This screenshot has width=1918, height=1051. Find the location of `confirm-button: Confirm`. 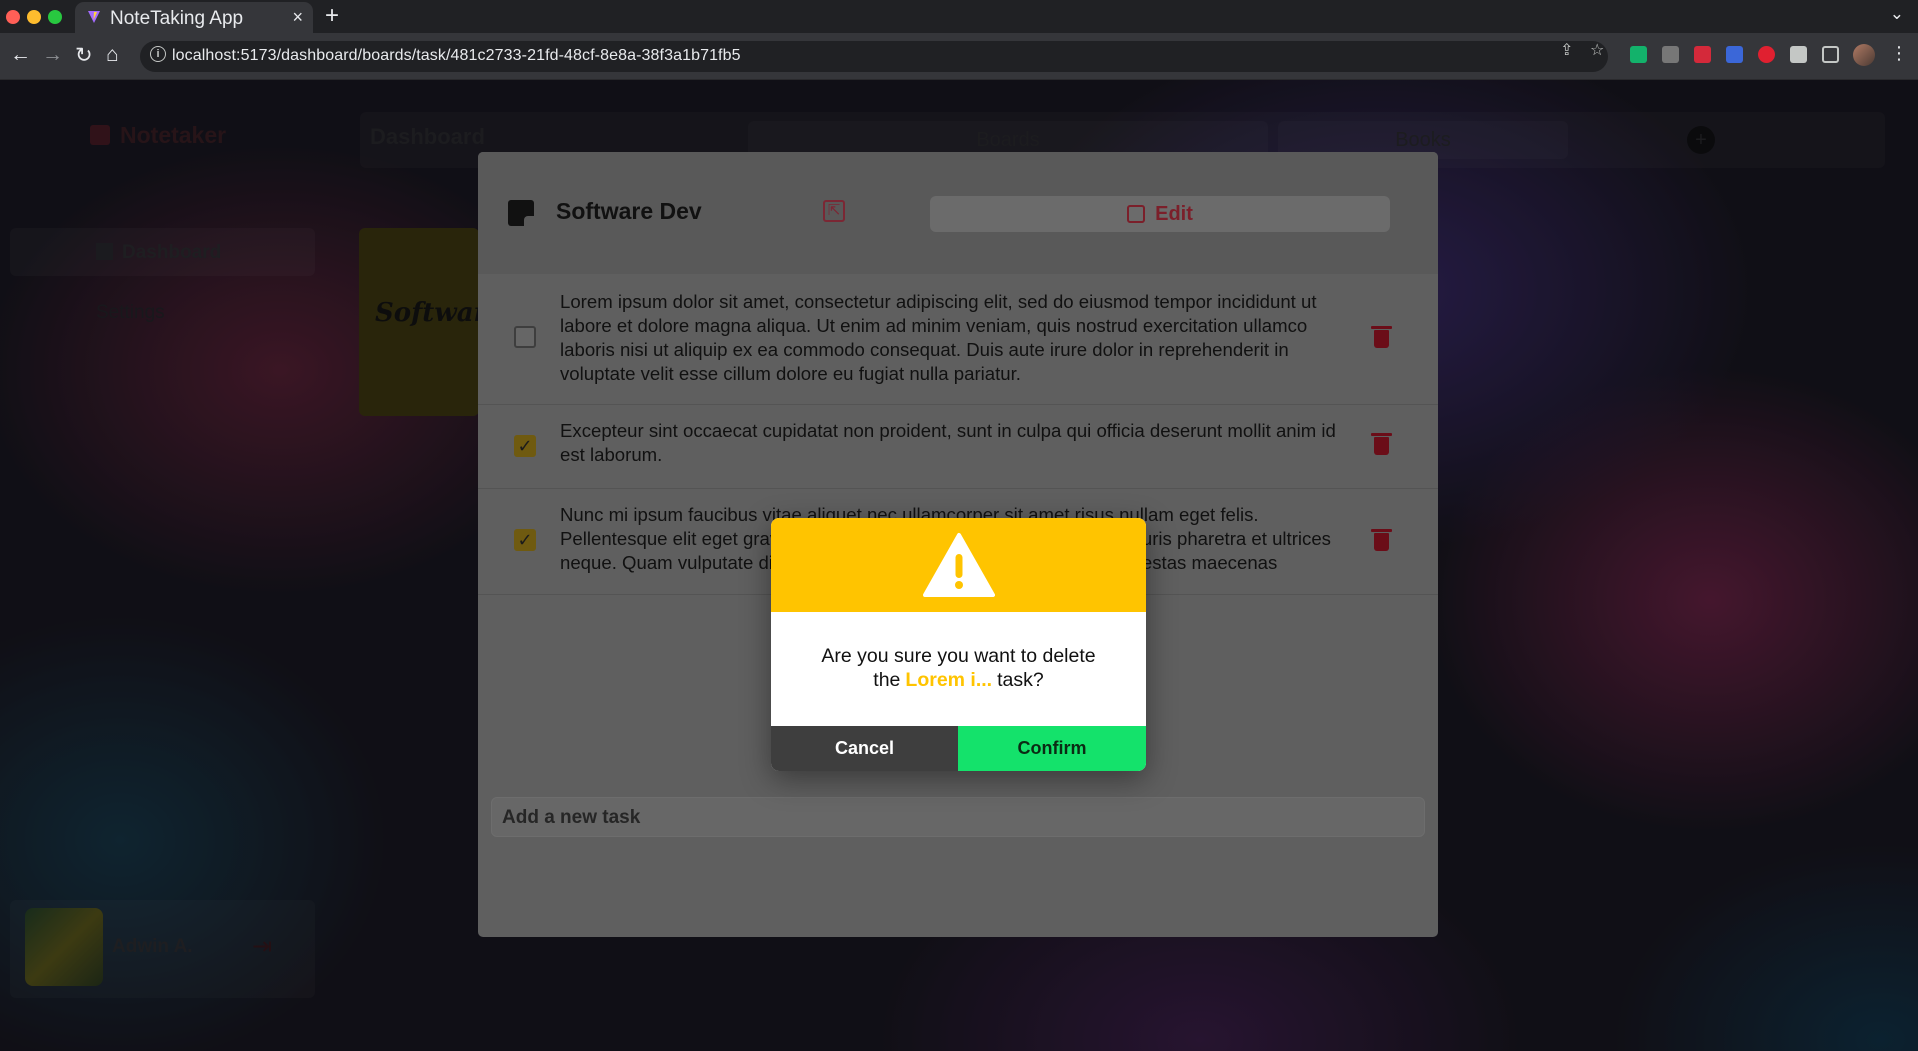

confirm-button: Confirm is located at coordinates (1052, 748).